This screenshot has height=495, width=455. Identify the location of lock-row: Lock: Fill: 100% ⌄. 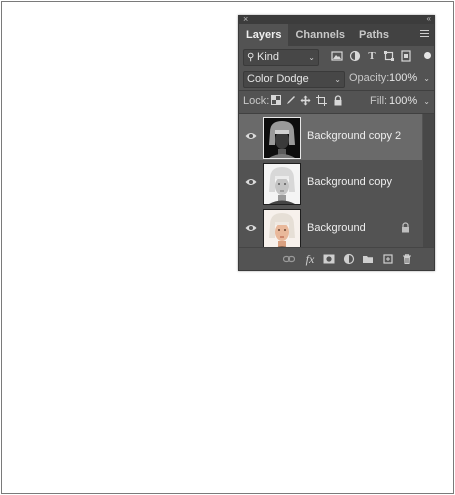
(336, 102).